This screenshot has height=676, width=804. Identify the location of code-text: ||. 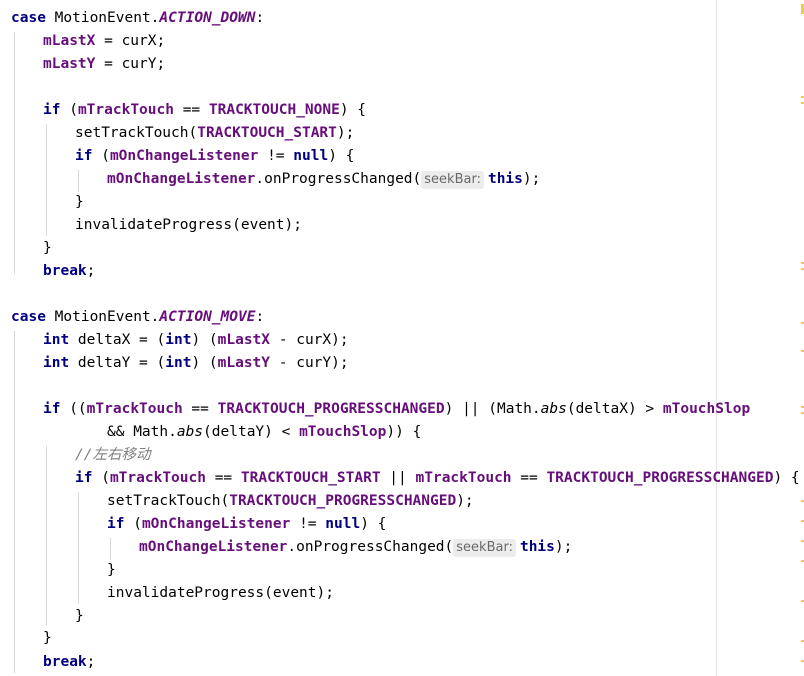
(398, 478).